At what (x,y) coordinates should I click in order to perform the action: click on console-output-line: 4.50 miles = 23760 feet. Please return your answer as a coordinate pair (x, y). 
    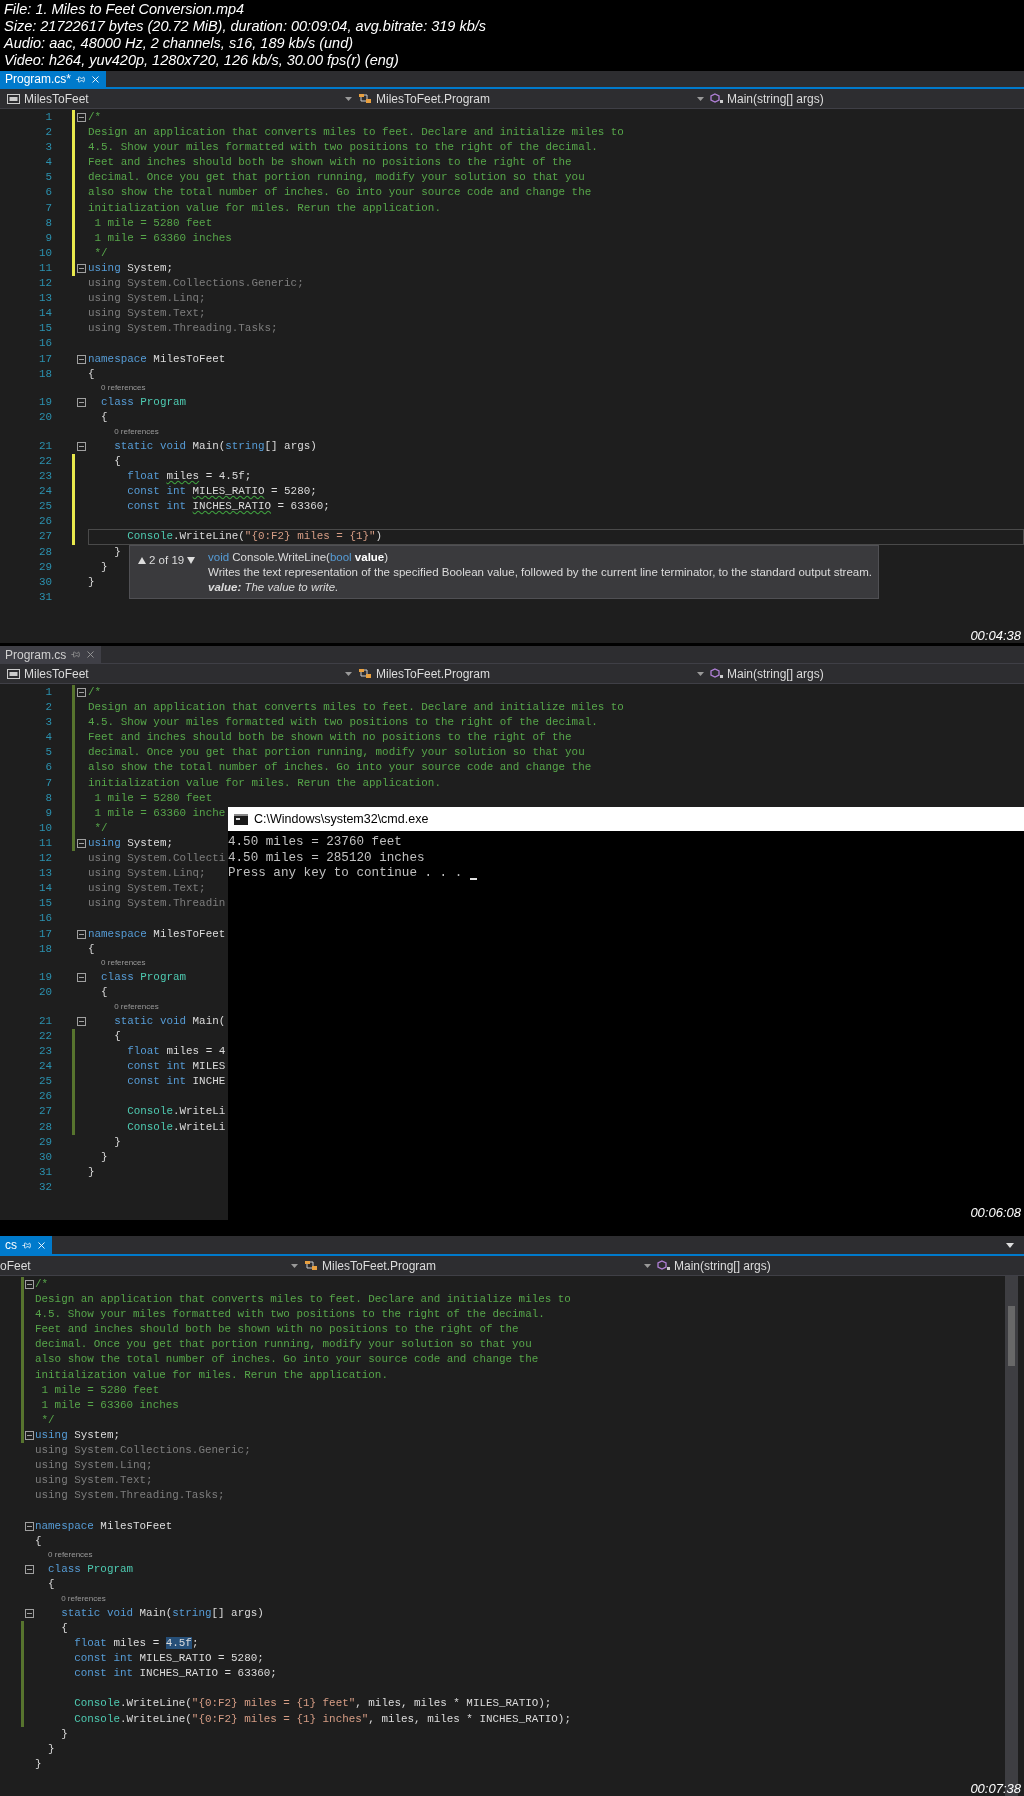
    Looking at the image, I should click on (315, 843).